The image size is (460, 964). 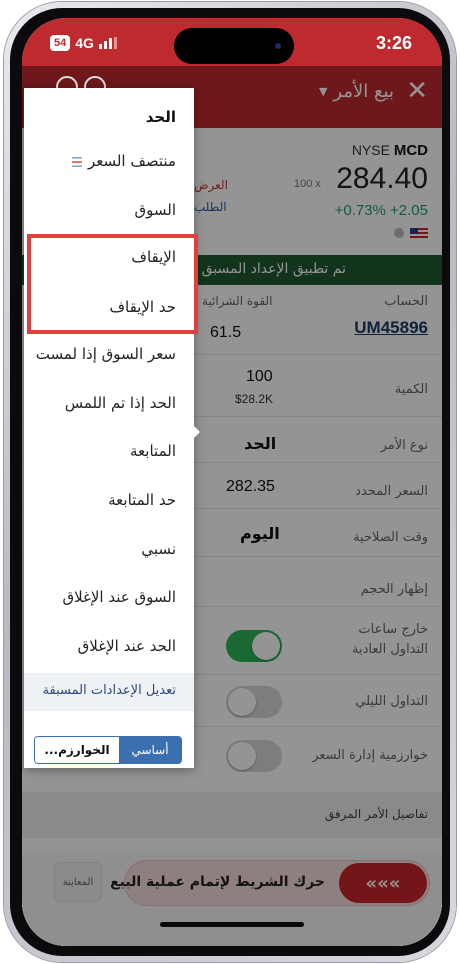 What do you see at coordinates (106, 354) in the screenshot?
I see `menu-item-mit: سعر السوق إذا لمست` at bounding box center [106, 354].